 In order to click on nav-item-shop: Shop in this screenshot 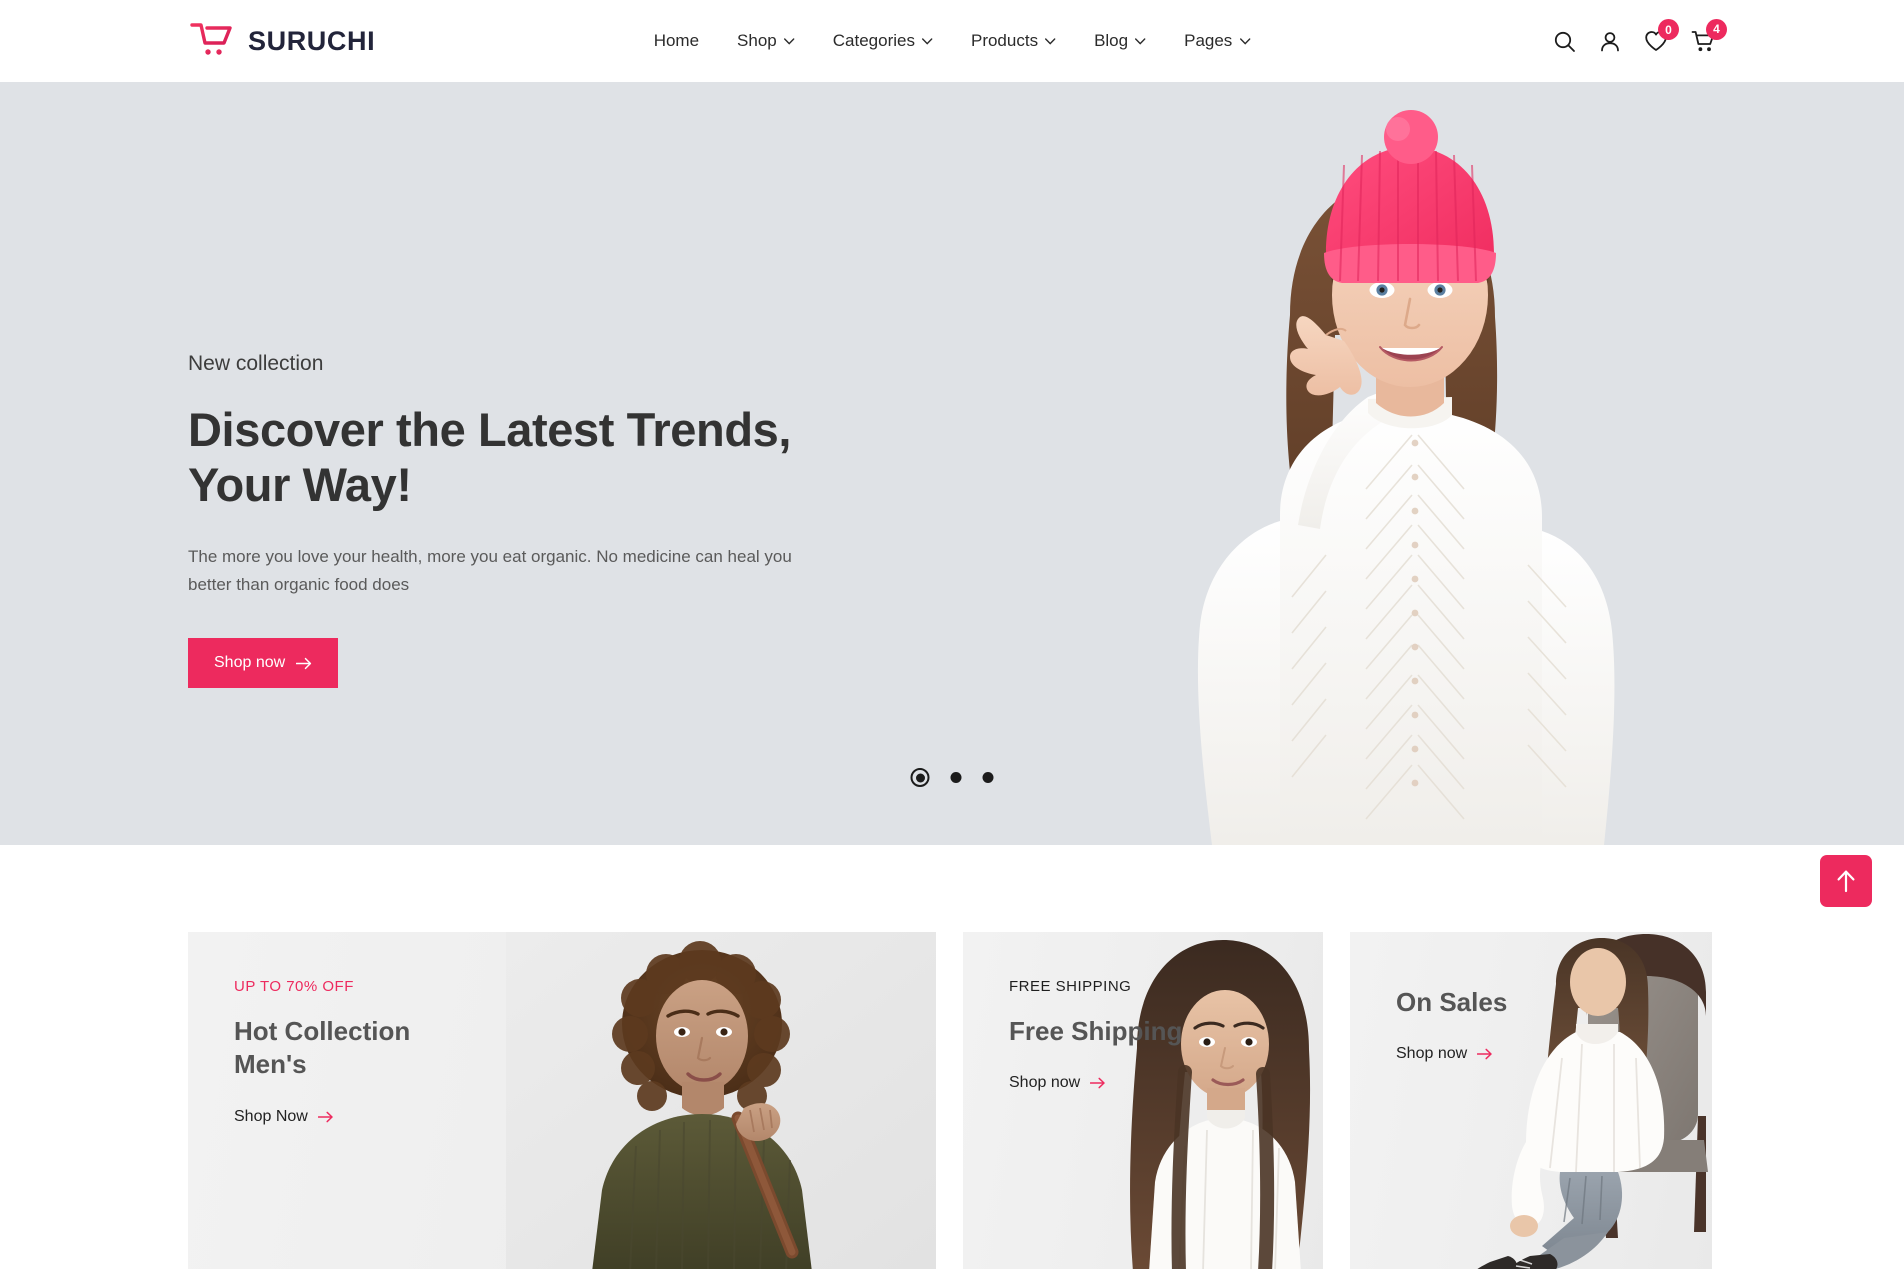, I will do `click(766, 41)`.